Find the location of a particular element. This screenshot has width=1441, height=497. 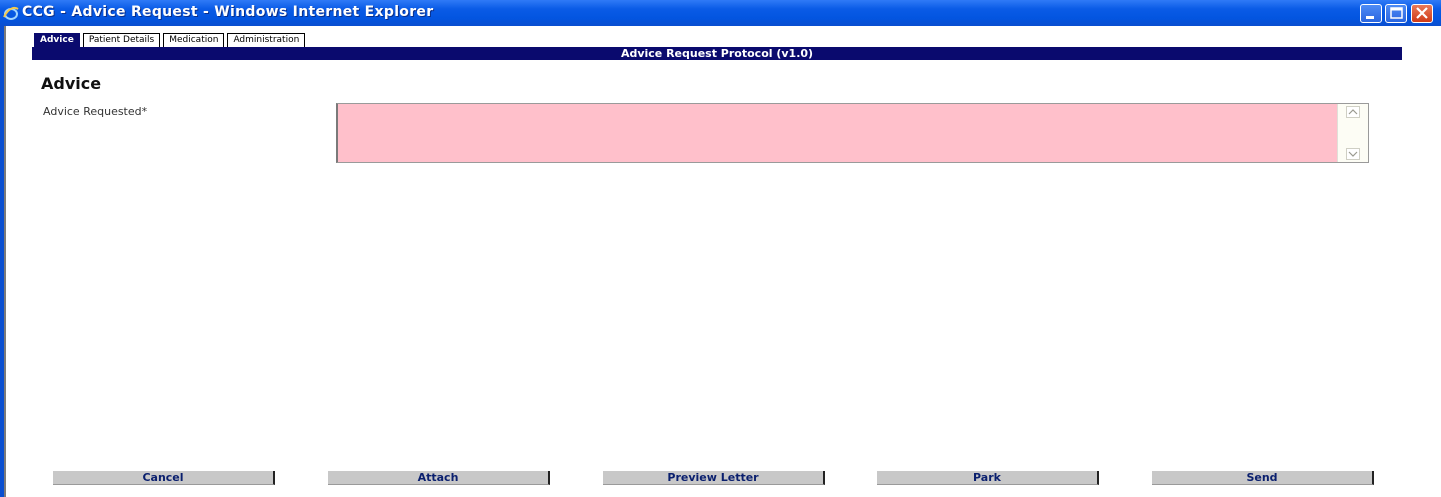

tab-administration: Administration is located at coordinates (266, 40).